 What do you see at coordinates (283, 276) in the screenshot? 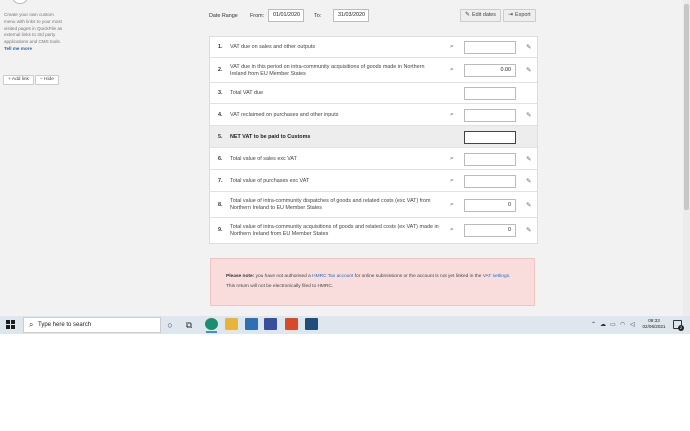
I see `notice-text-1: you have not authorised a` at bounding box center [283, 276].